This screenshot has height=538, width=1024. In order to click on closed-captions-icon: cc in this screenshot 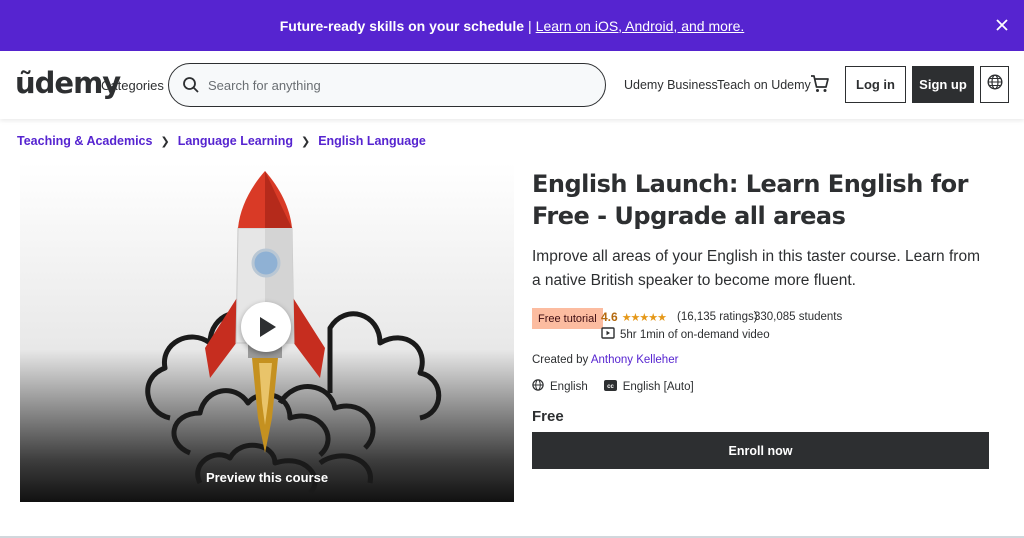, I will do `click(610, 386)`.